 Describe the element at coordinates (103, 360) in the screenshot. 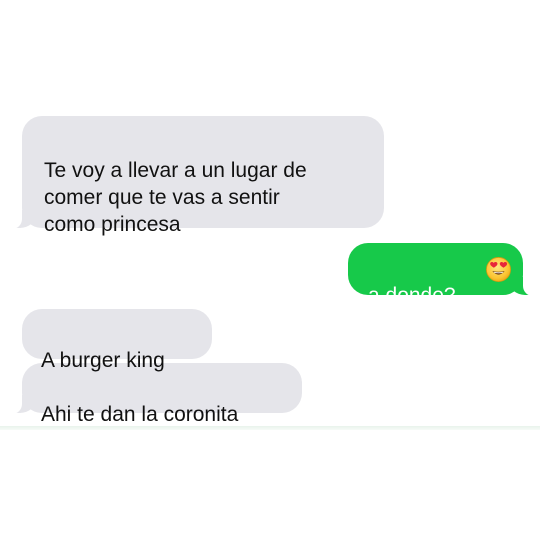

I see `message-text: A burger king` at that location.